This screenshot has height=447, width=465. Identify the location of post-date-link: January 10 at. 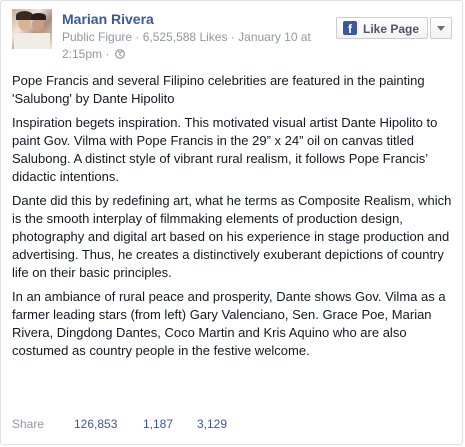
(274, 37).